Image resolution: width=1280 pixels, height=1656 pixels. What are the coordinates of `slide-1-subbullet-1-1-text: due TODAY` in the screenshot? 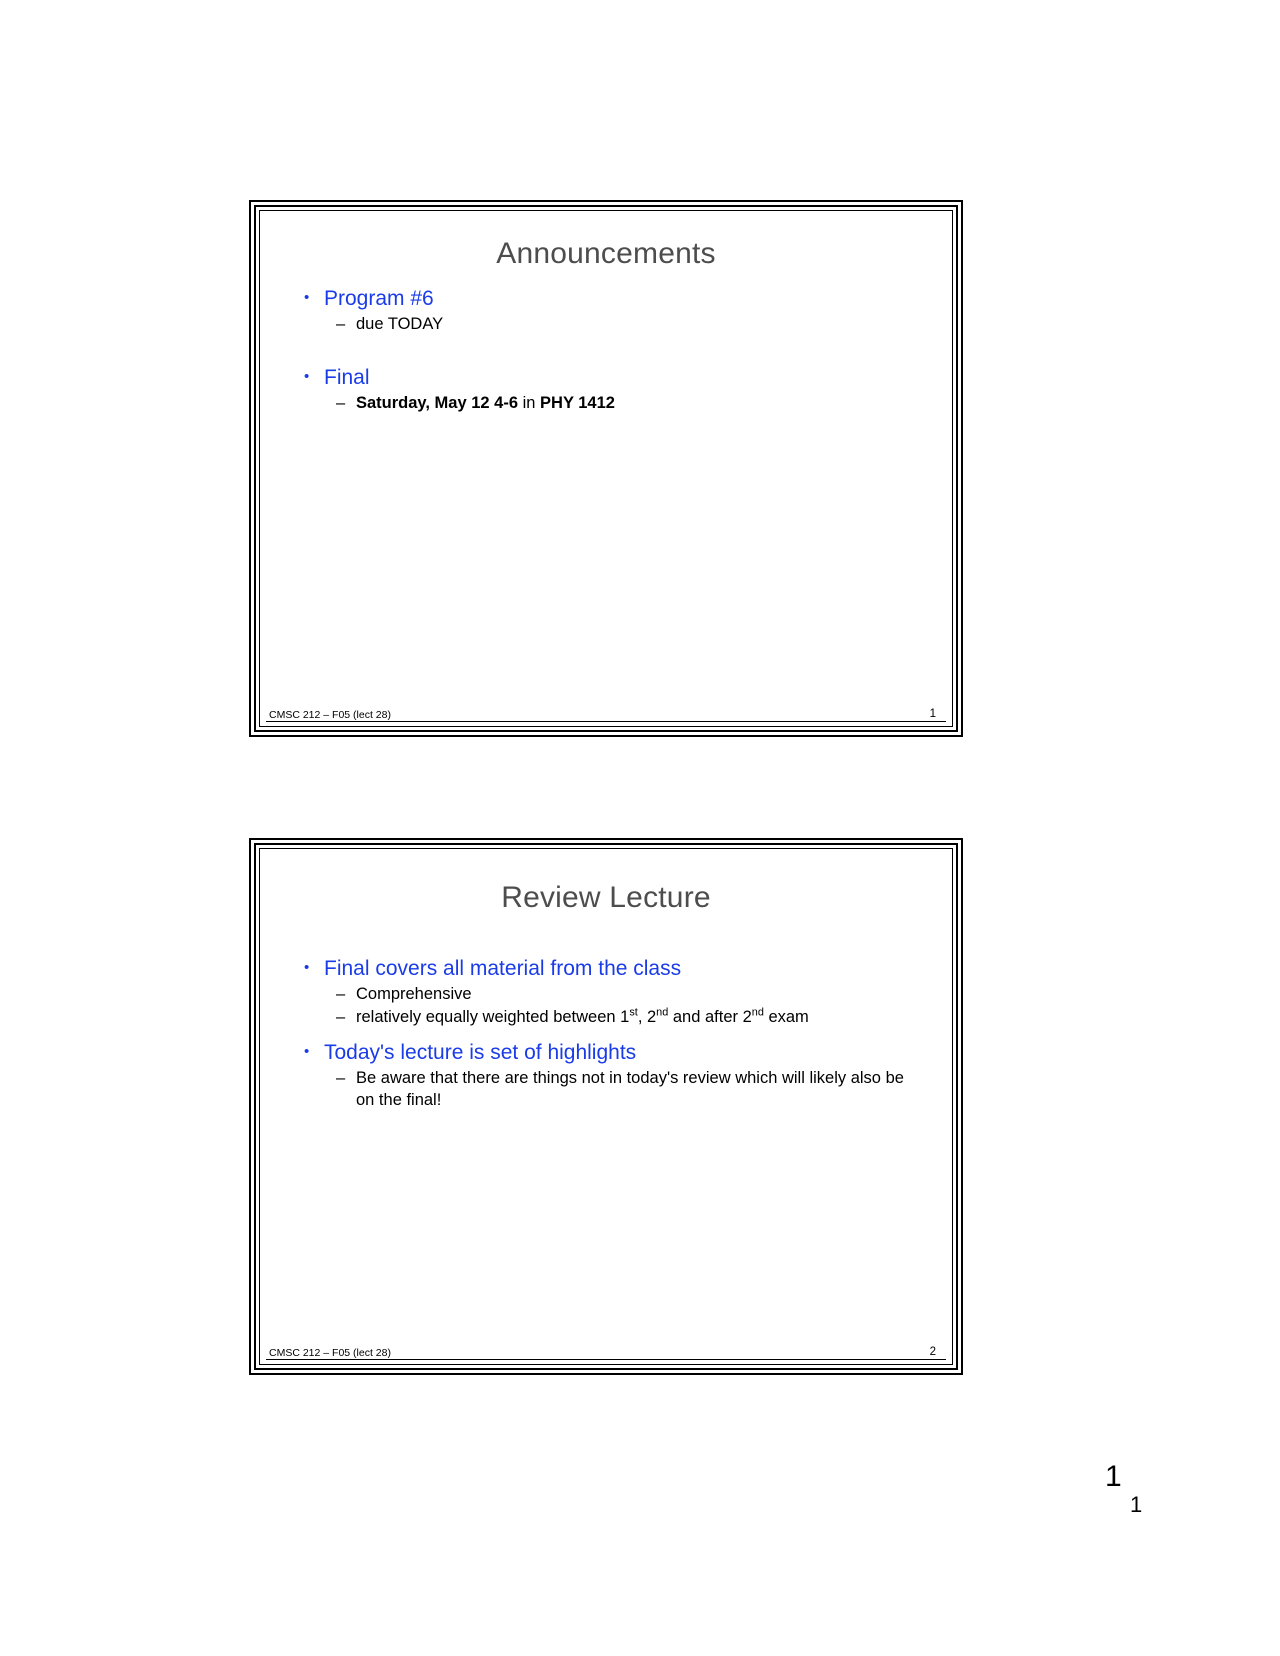 It's located at (400, 323).